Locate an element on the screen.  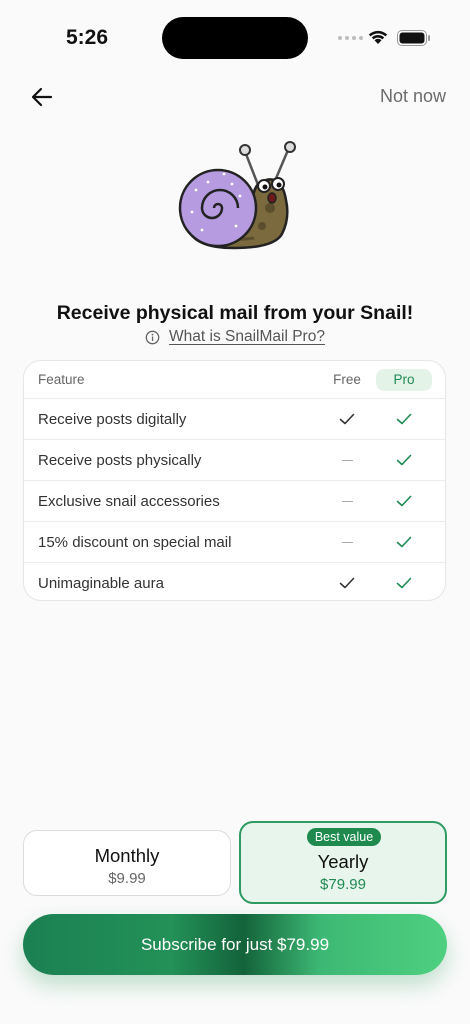
wifi-icon is located at coordinates (378, 37).